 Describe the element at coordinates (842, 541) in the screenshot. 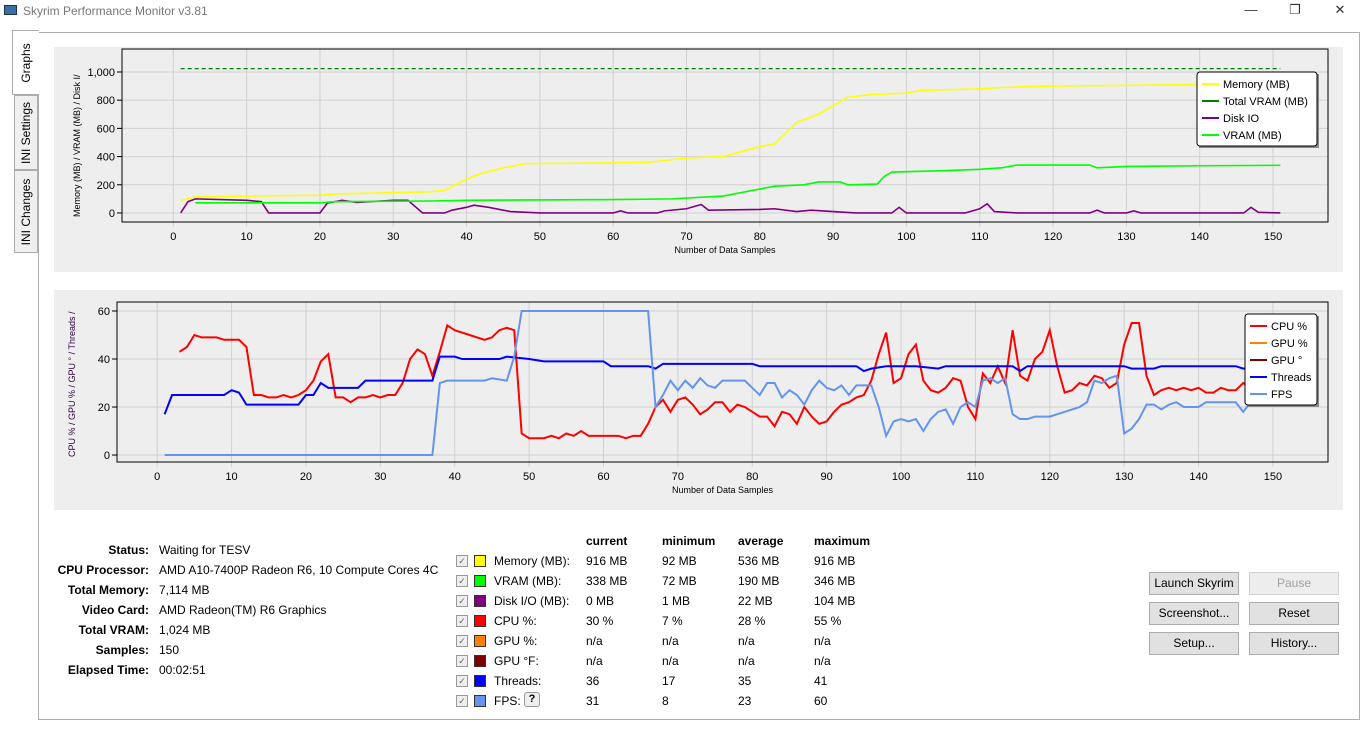

I see `stats-header: maximum` at that location.